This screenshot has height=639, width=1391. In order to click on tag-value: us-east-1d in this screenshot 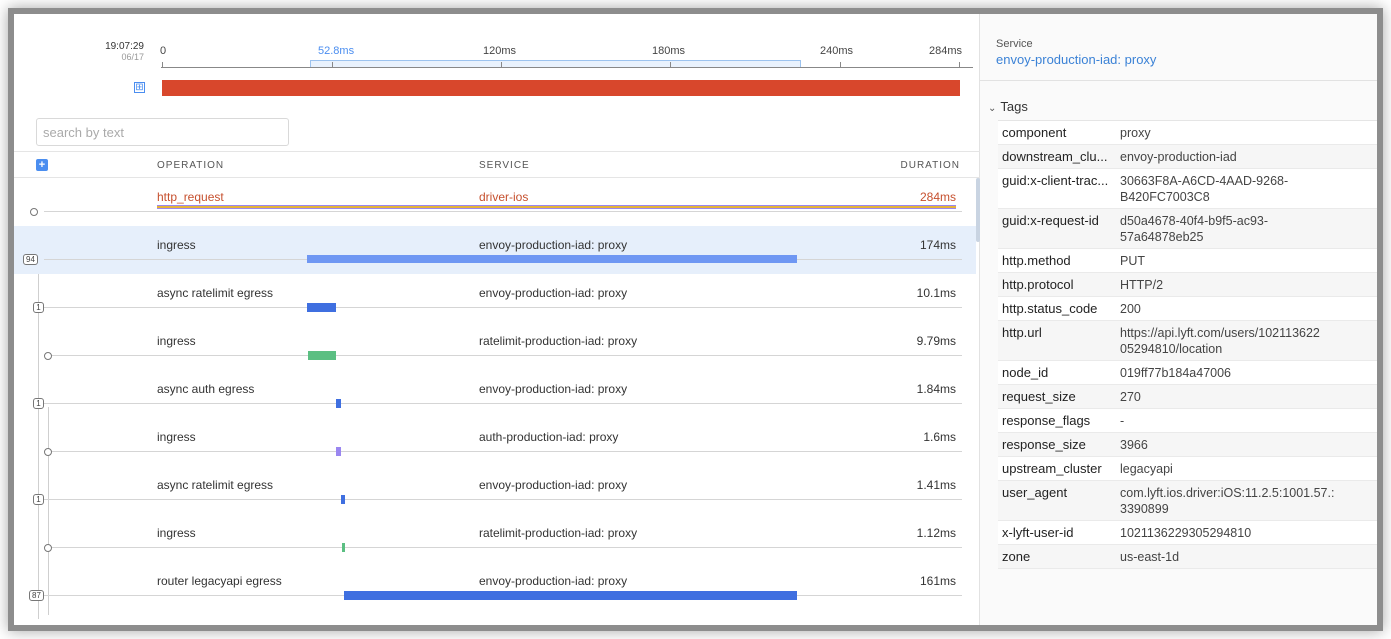, I will do `click(1150, 557)`.